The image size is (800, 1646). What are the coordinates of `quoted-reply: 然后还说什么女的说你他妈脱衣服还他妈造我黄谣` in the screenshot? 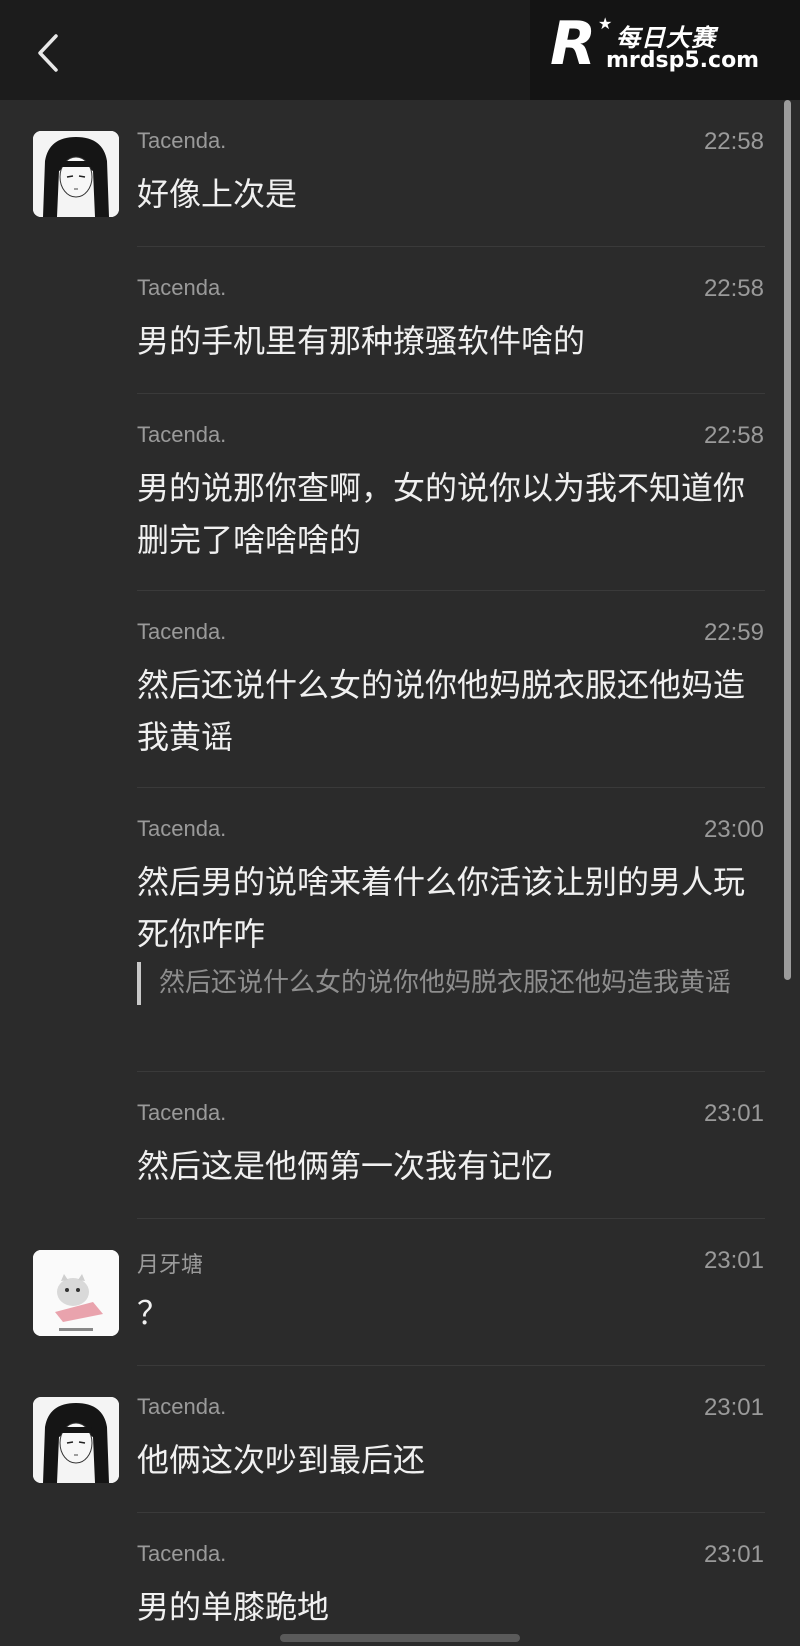 It's located at (460, 983).